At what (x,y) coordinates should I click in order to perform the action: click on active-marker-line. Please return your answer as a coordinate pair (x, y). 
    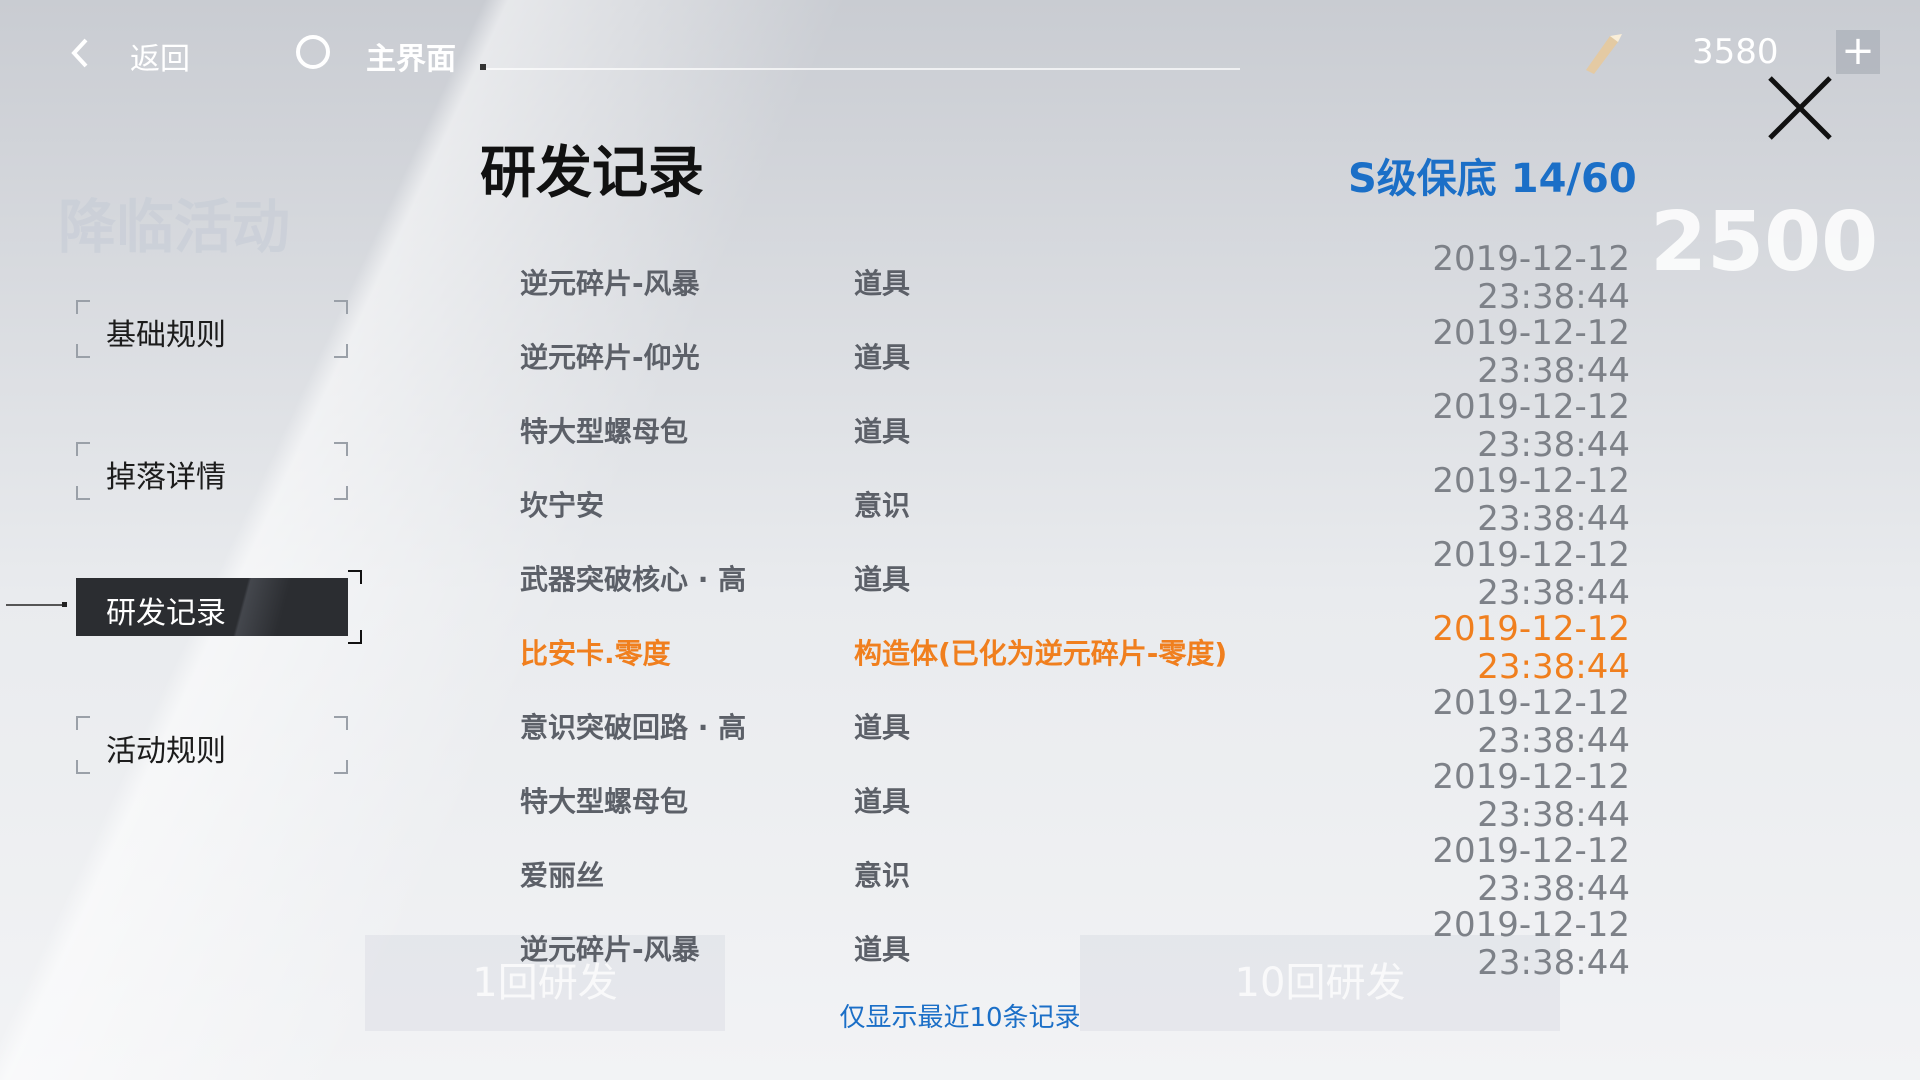
    Looking at the image, I should click on (35, 605).